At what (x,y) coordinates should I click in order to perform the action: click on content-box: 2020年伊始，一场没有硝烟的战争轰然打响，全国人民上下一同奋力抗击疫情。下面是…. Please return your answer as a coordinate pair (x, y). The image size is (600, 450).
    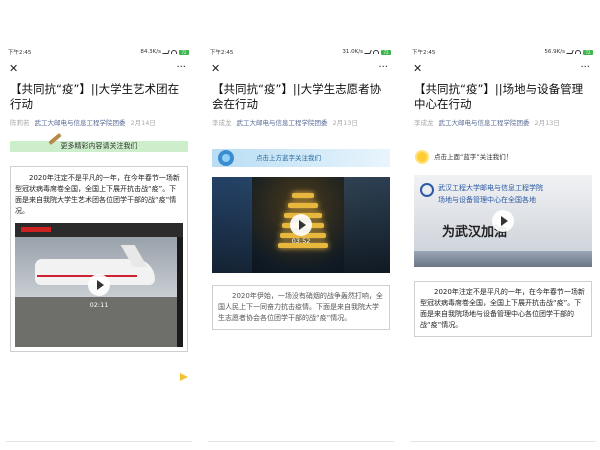
    Looking at the image, I should click on (301, 307).